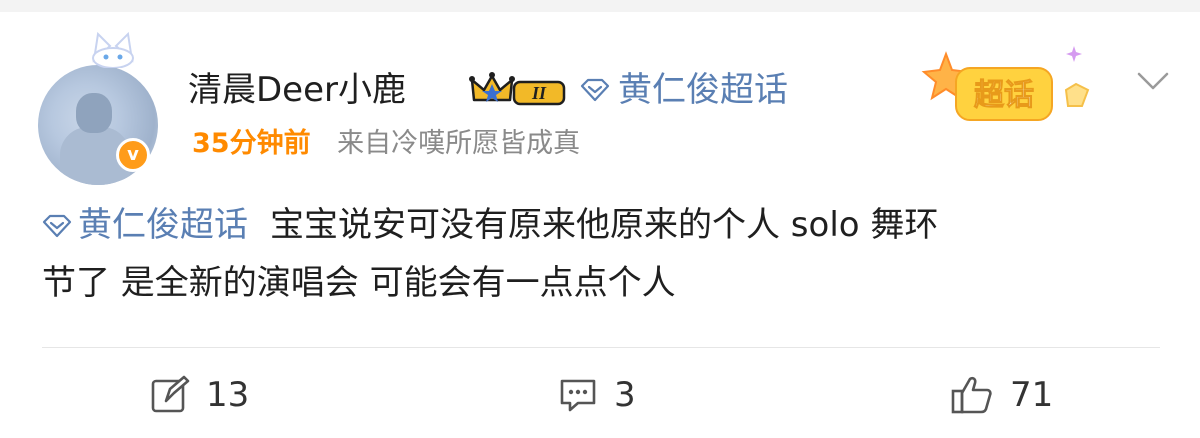 The width and height of the screenshot is (1200, 438). Describe the element at coordinates (539, 93) in the screenshot. I see `level-badge-text: II` at that location.